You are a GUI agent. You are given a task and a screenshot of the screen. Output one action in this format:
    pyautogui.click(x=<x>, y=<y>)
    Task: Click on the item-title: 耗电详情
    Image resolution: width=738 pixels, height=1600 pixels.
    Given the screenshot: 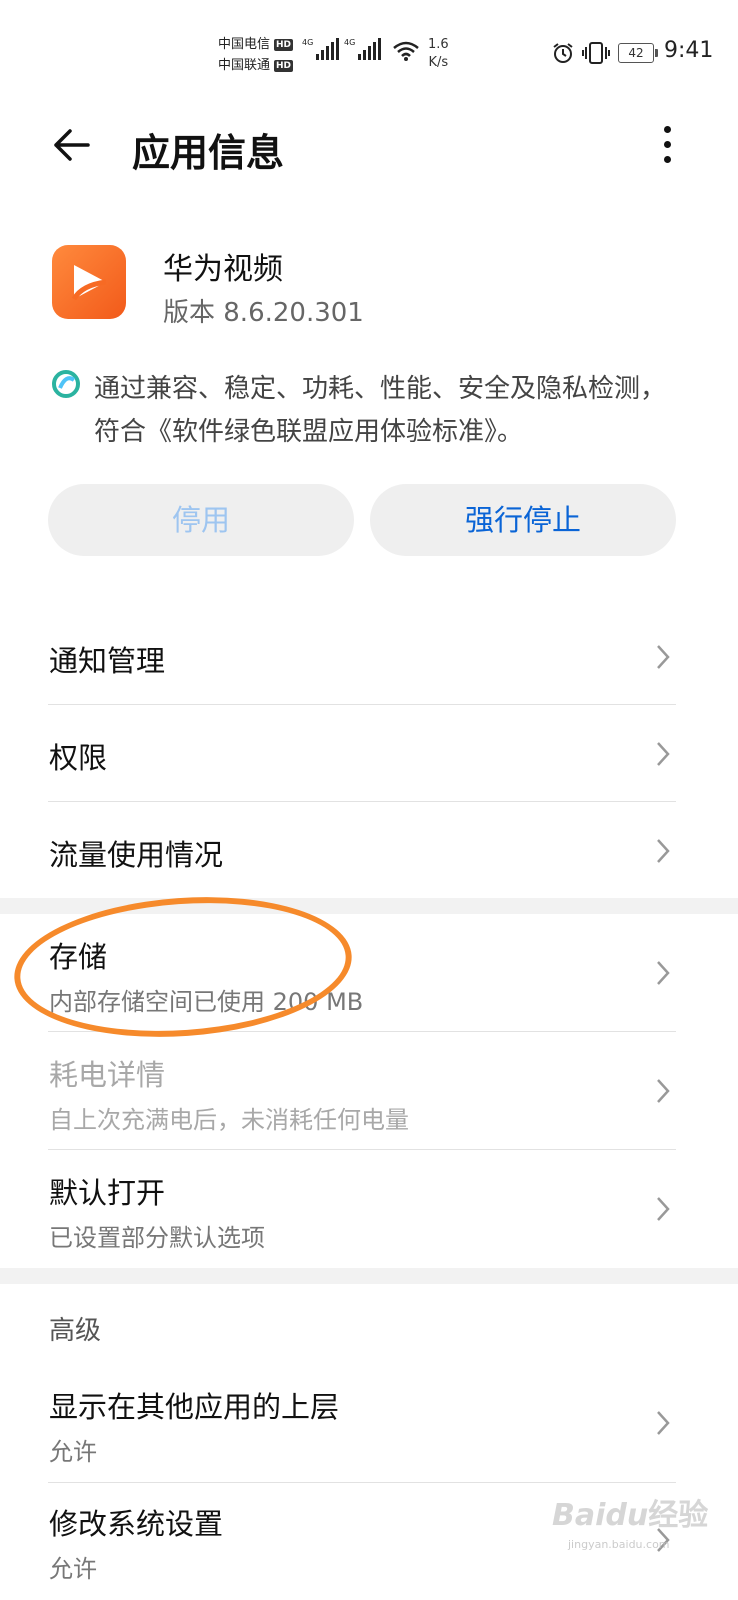 What is the action you would take?
    pyautogui.click(x=107, y=1075)
    